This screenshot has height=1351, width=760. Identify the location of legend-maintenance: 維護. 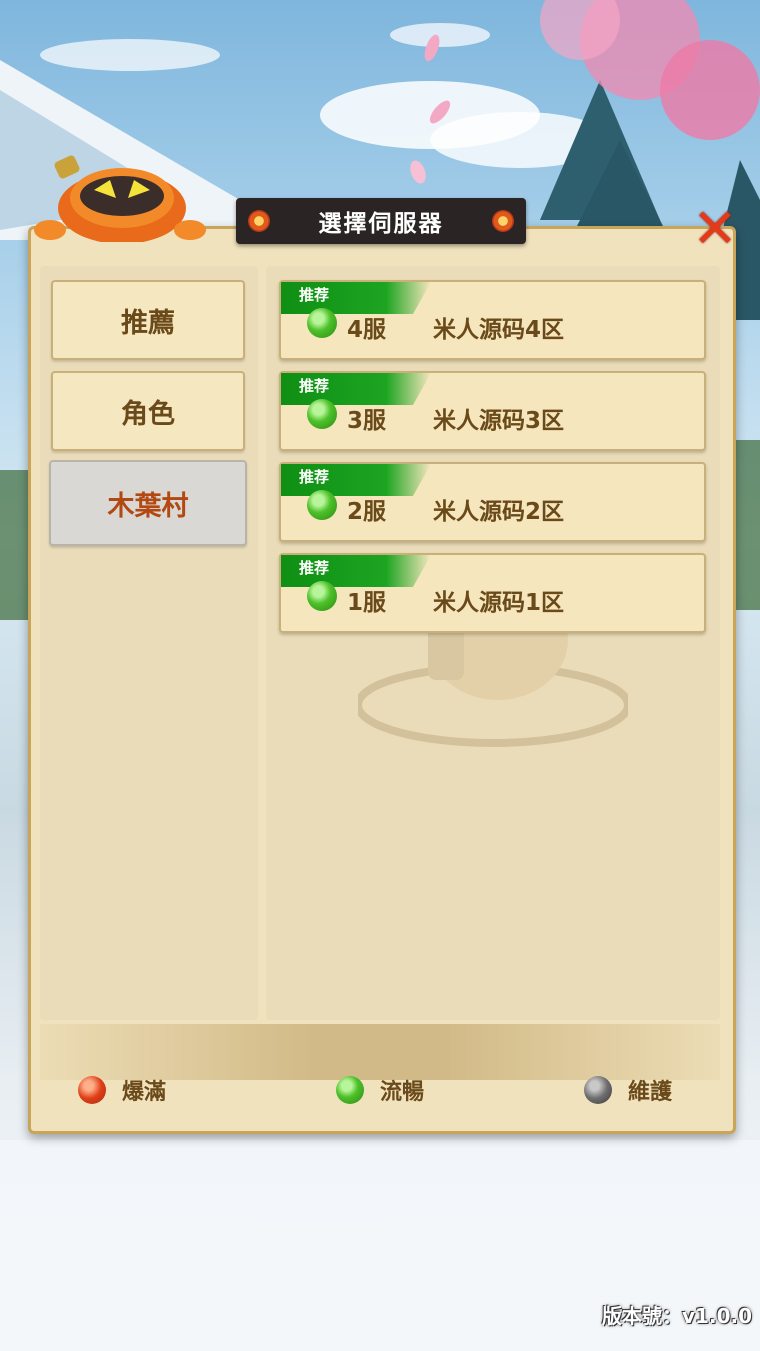
(628, 1090).